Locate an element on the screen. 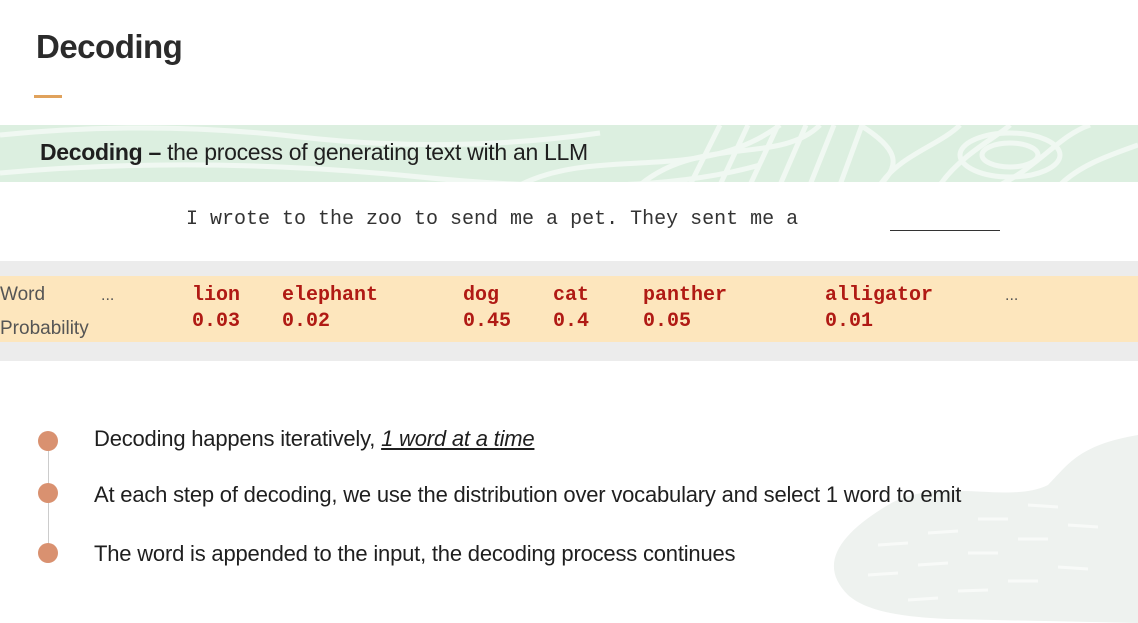 The image size is (1138, 623). bullet-1-text: Decoding happens iteratively, is located at coordinates (238, 438).